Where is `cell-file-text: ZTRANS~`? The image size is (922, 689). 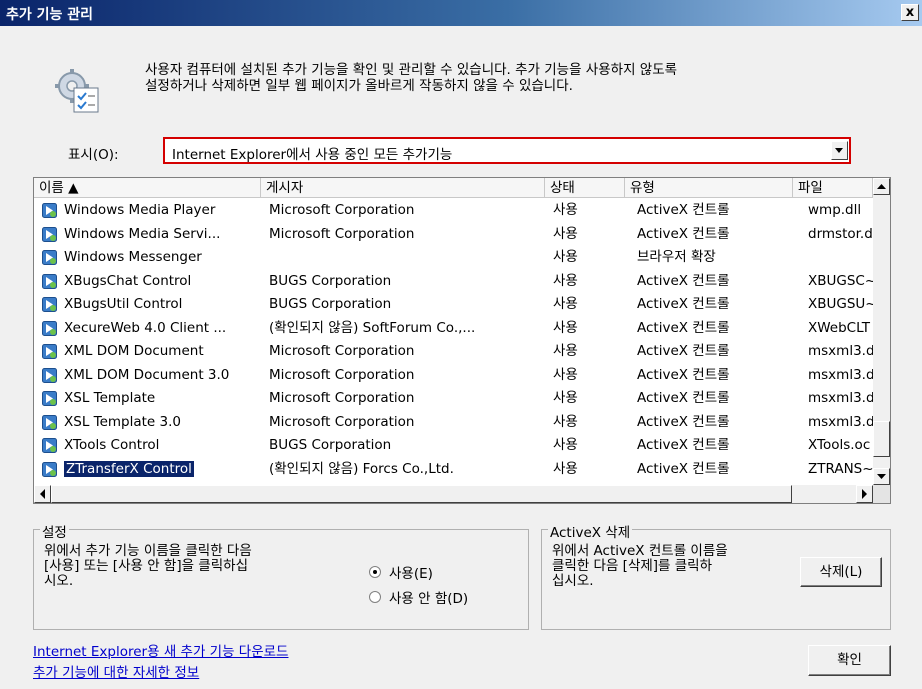
cell-file-text: ZTRANS~ is located at coordinates (840, 468).